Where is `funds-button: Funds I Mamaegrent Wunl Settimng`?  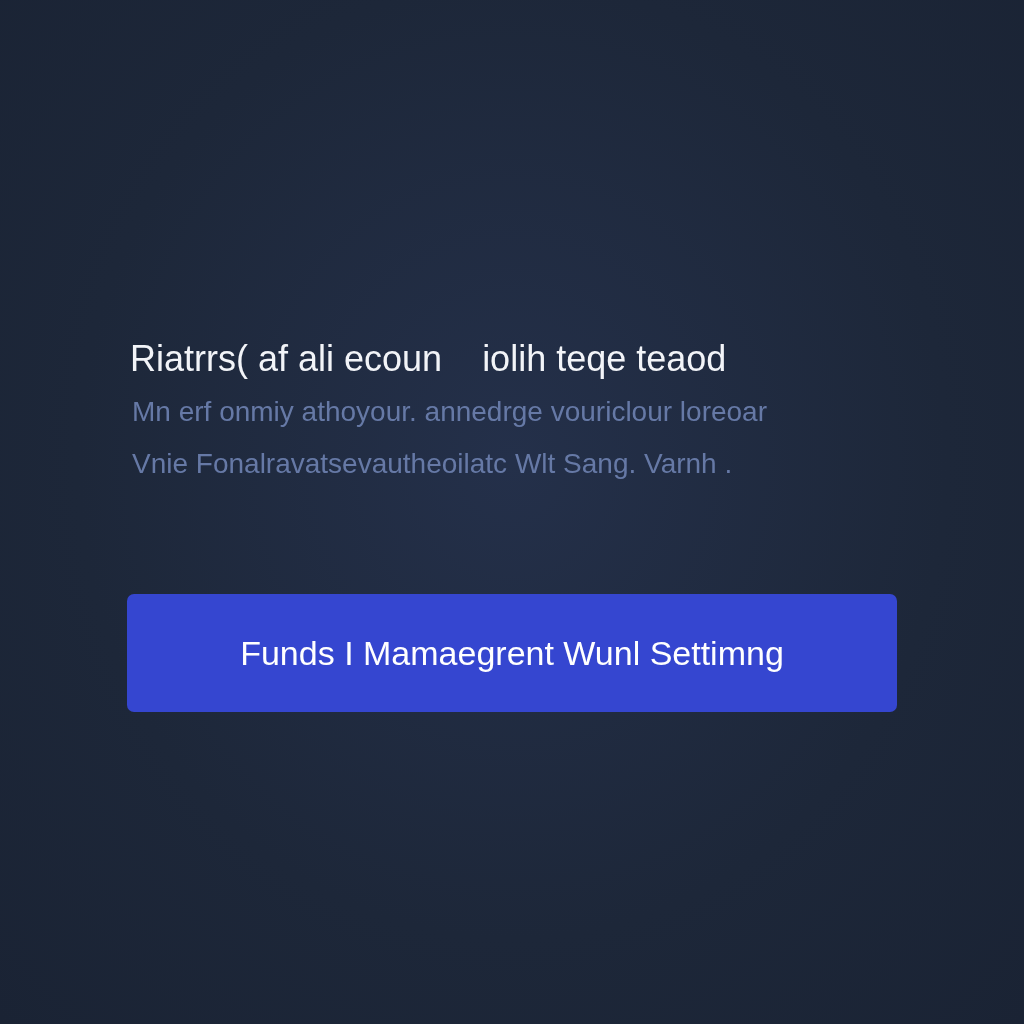
funds-button: Funds I Mamaegrent Wunl Settimng is located at coordinates (512, 653).